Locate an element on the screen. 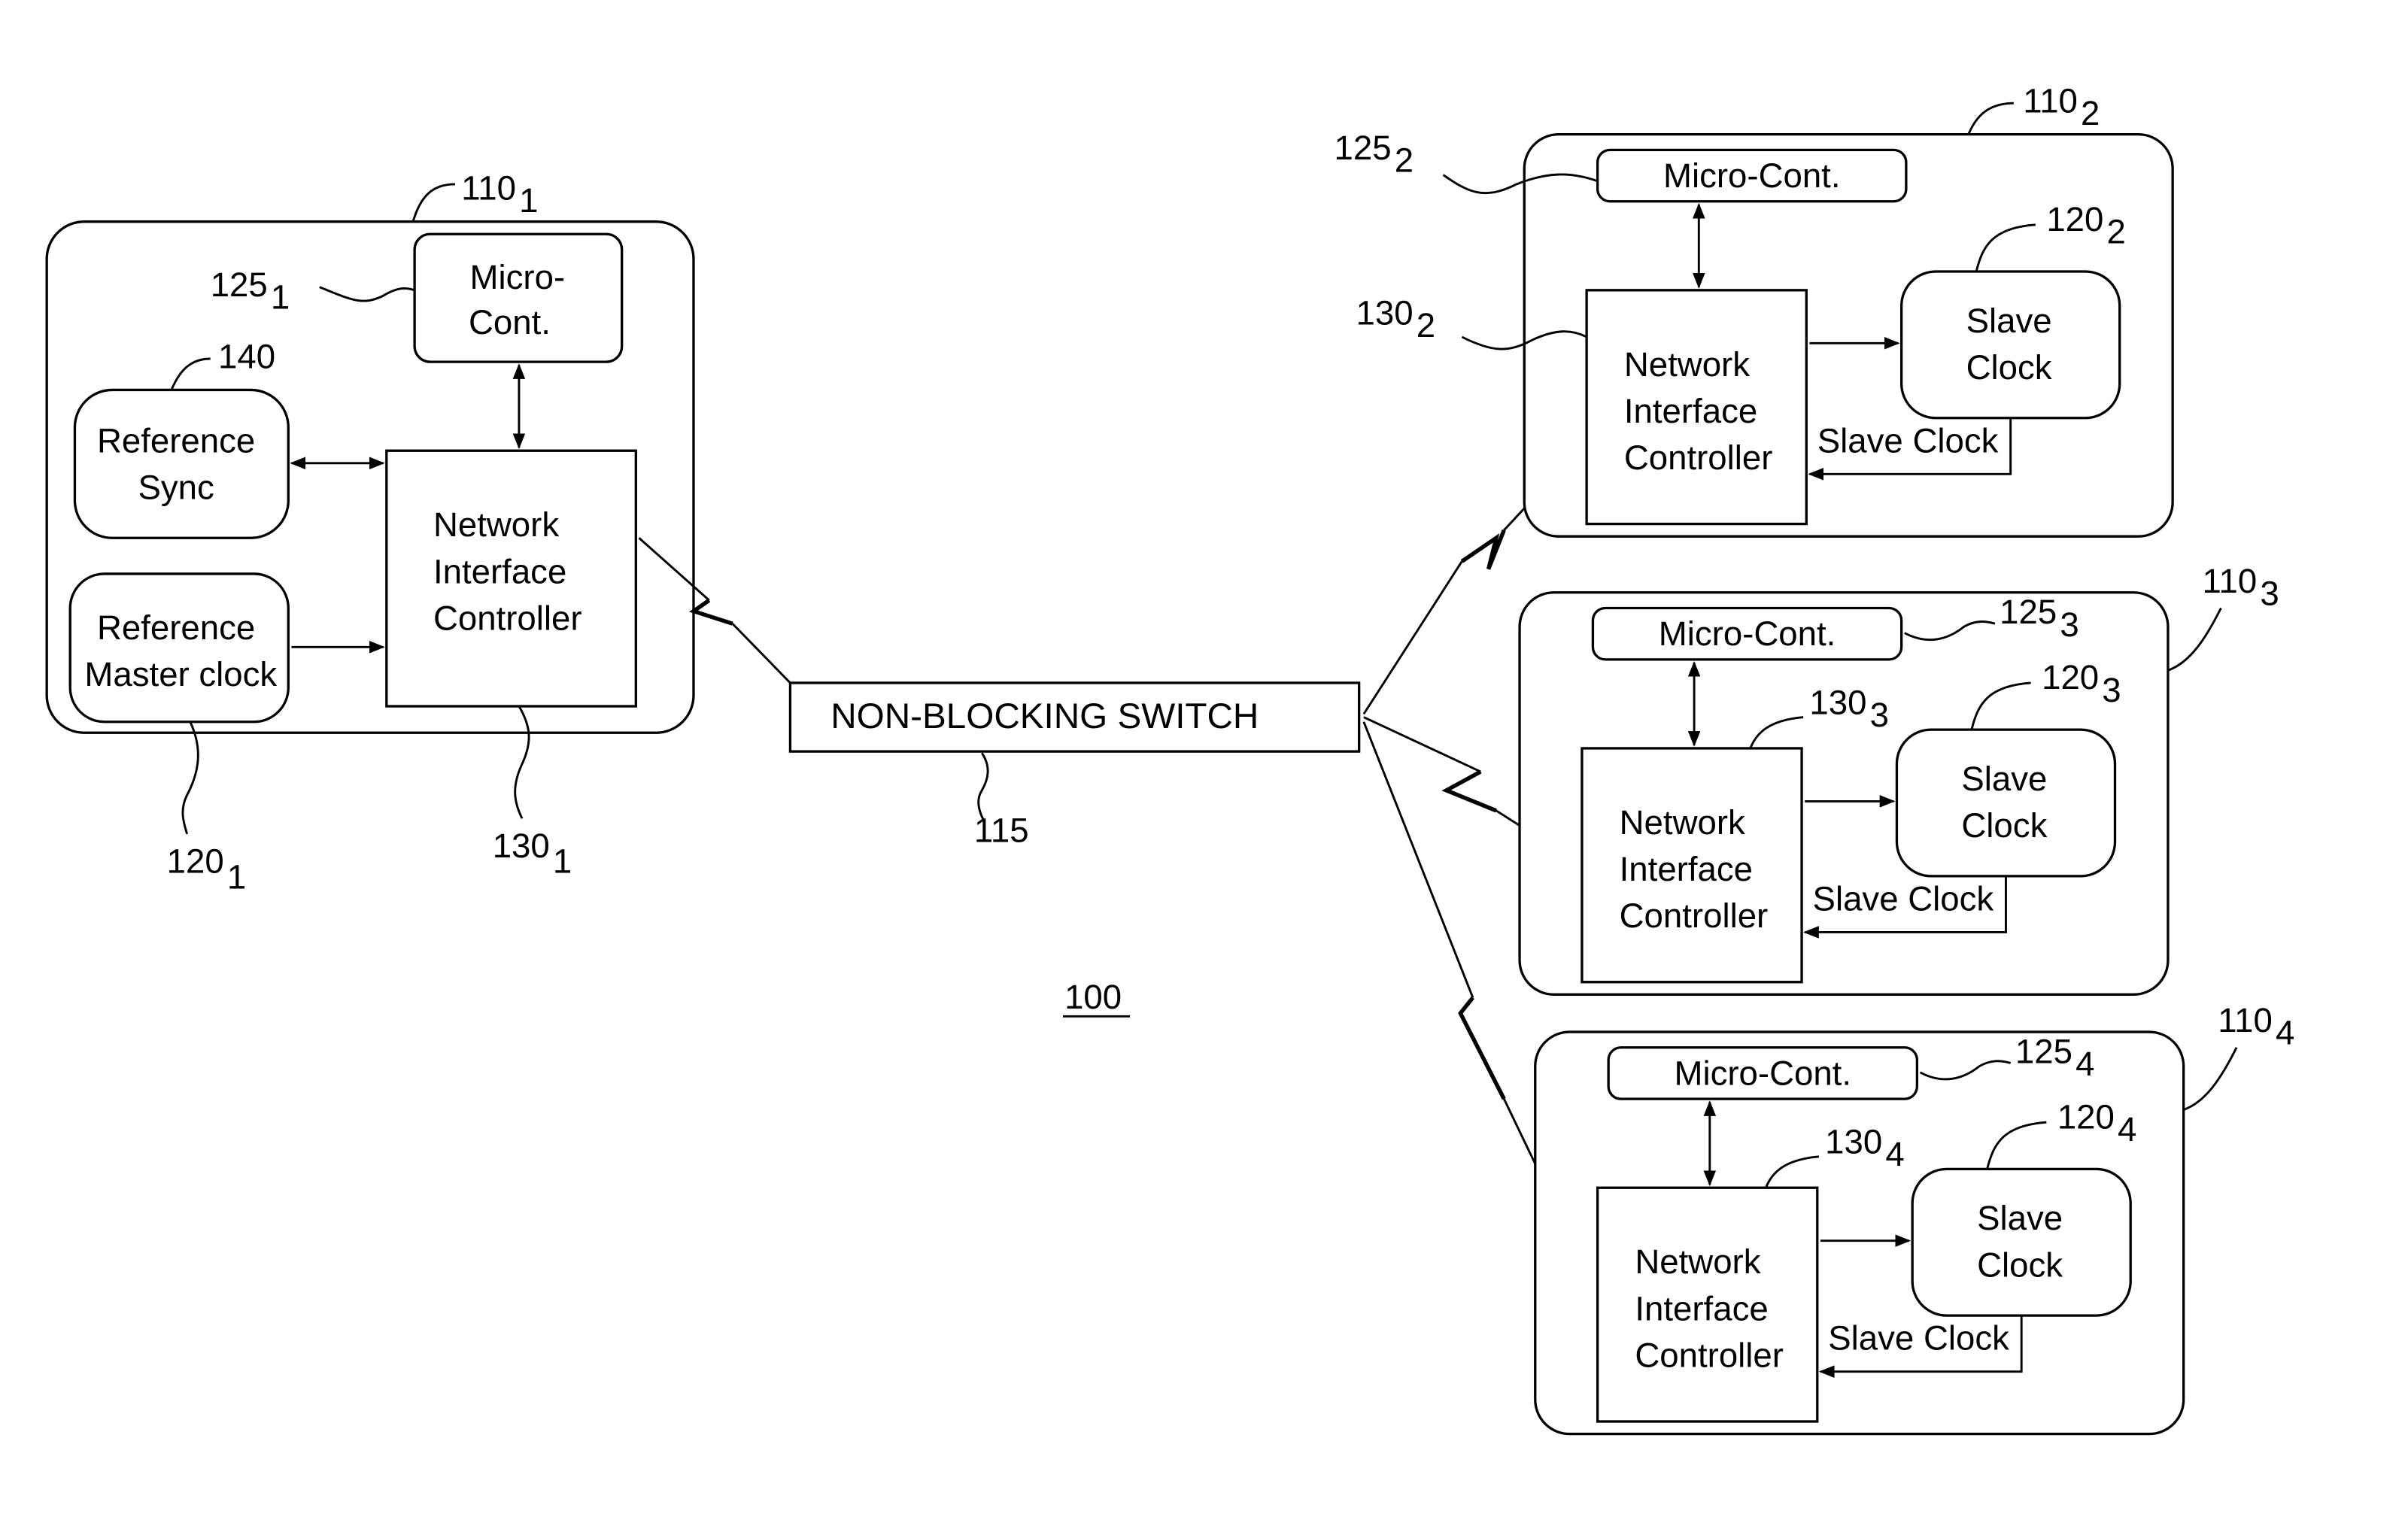 Image resolution: width=2408 pixels, height=1520 pixels. ref-110-1: 110 1 is located at coordinates (499, 195).